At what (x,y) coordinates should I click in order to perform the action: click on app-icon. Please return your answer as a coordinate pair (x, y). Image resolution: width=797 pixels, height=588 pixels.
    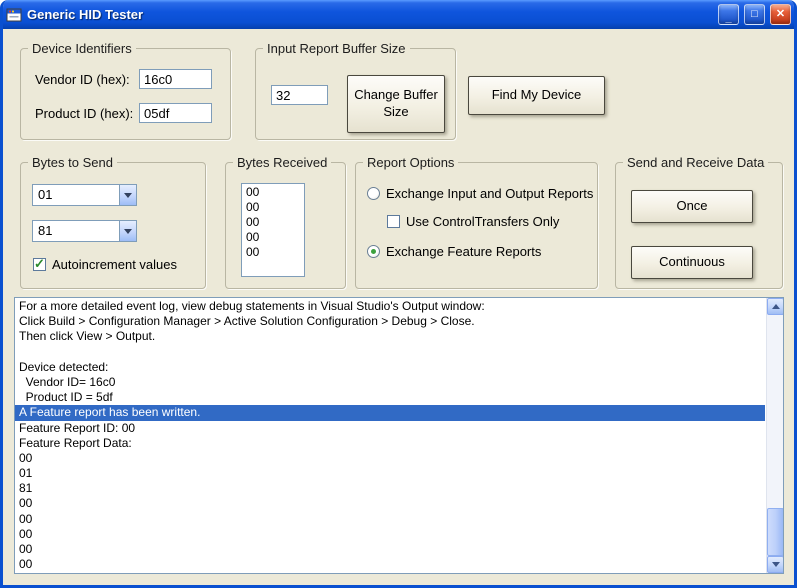
    Looking at the image, I should click on (14, 14).